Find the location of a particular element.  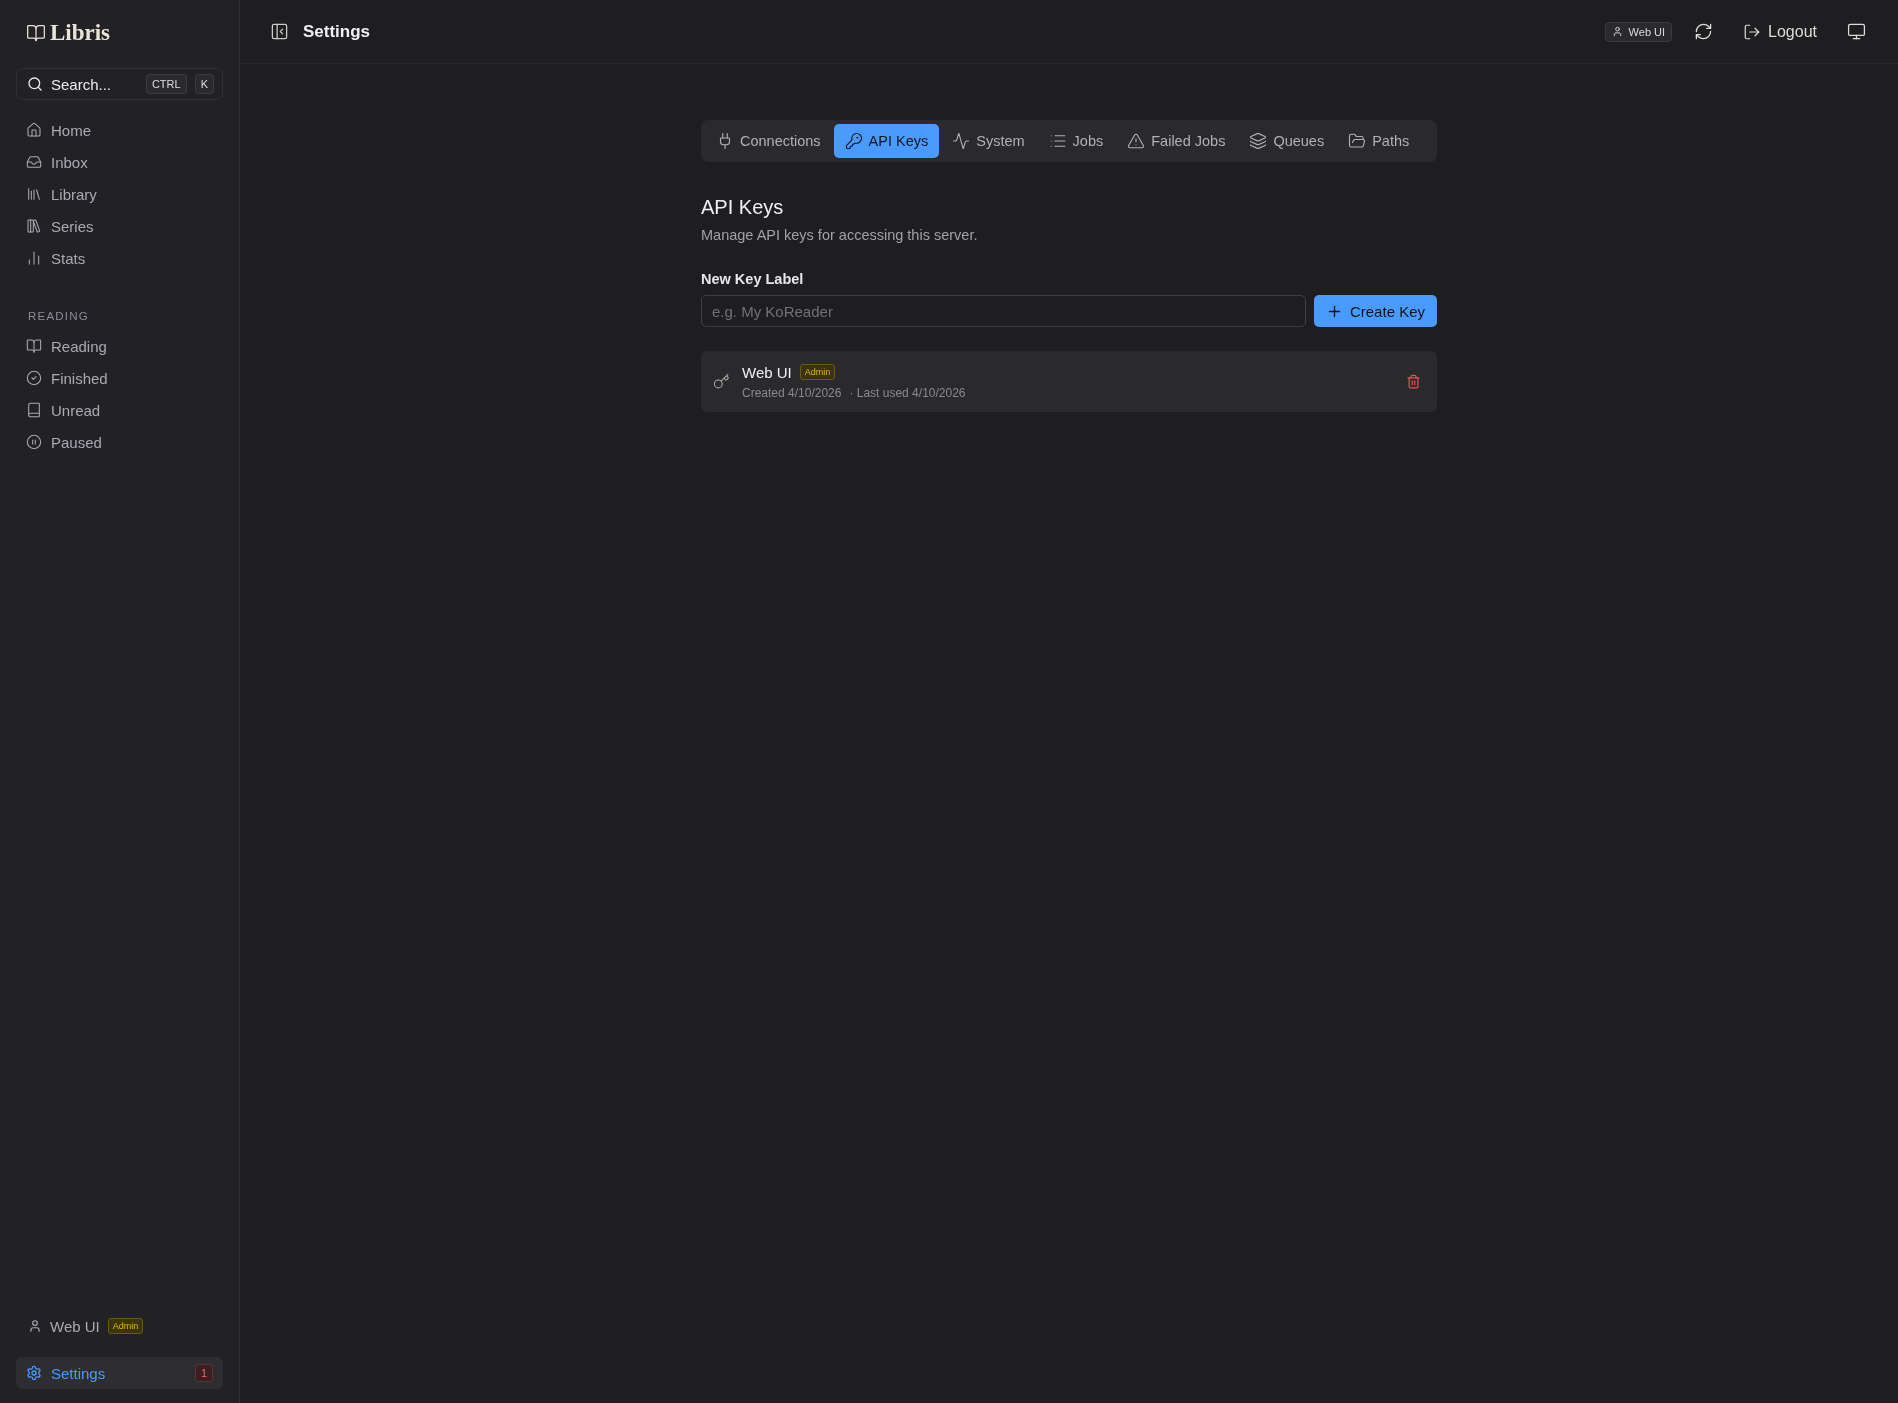

search-field: Search... CTRL K is located at coordinates (119, 84).